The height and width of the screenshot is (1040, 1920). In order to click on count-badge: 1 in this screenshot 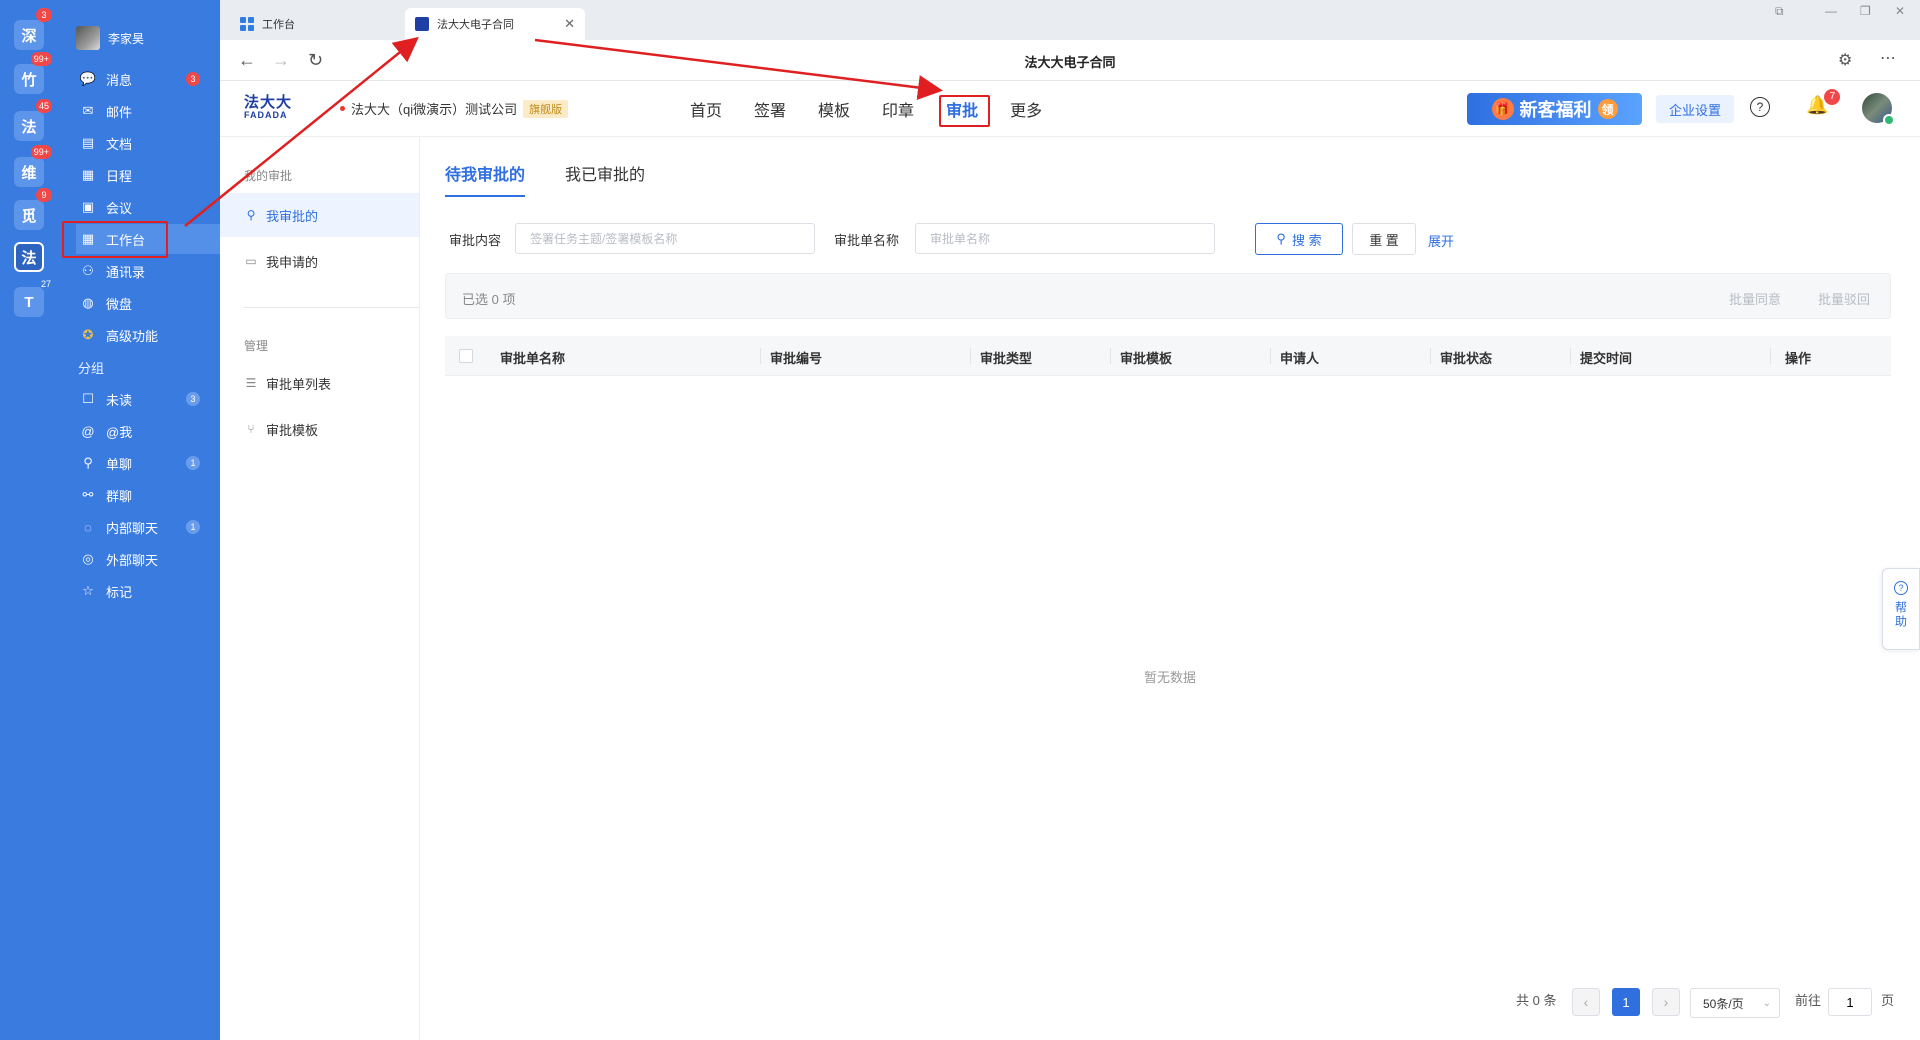, I will do `click(193, 463)`.